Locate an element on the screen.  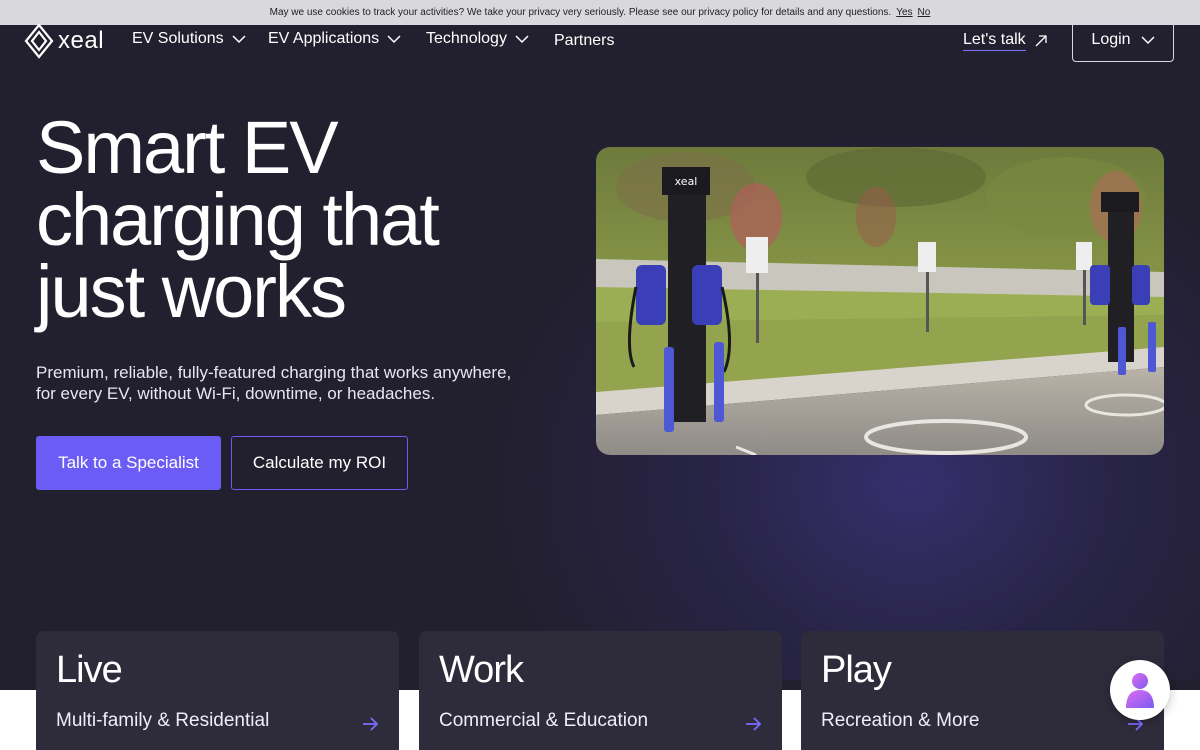
calculate-roi-button: Calculate my ROI is located at coordinates (319, 463).